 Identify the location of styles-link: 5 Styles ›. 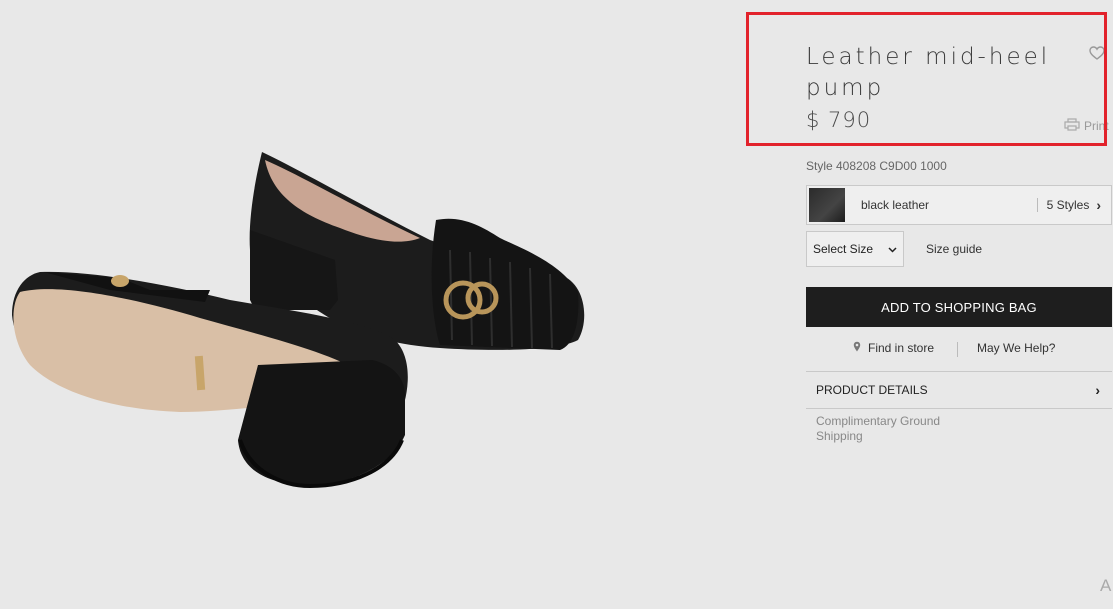
(1068, 205).